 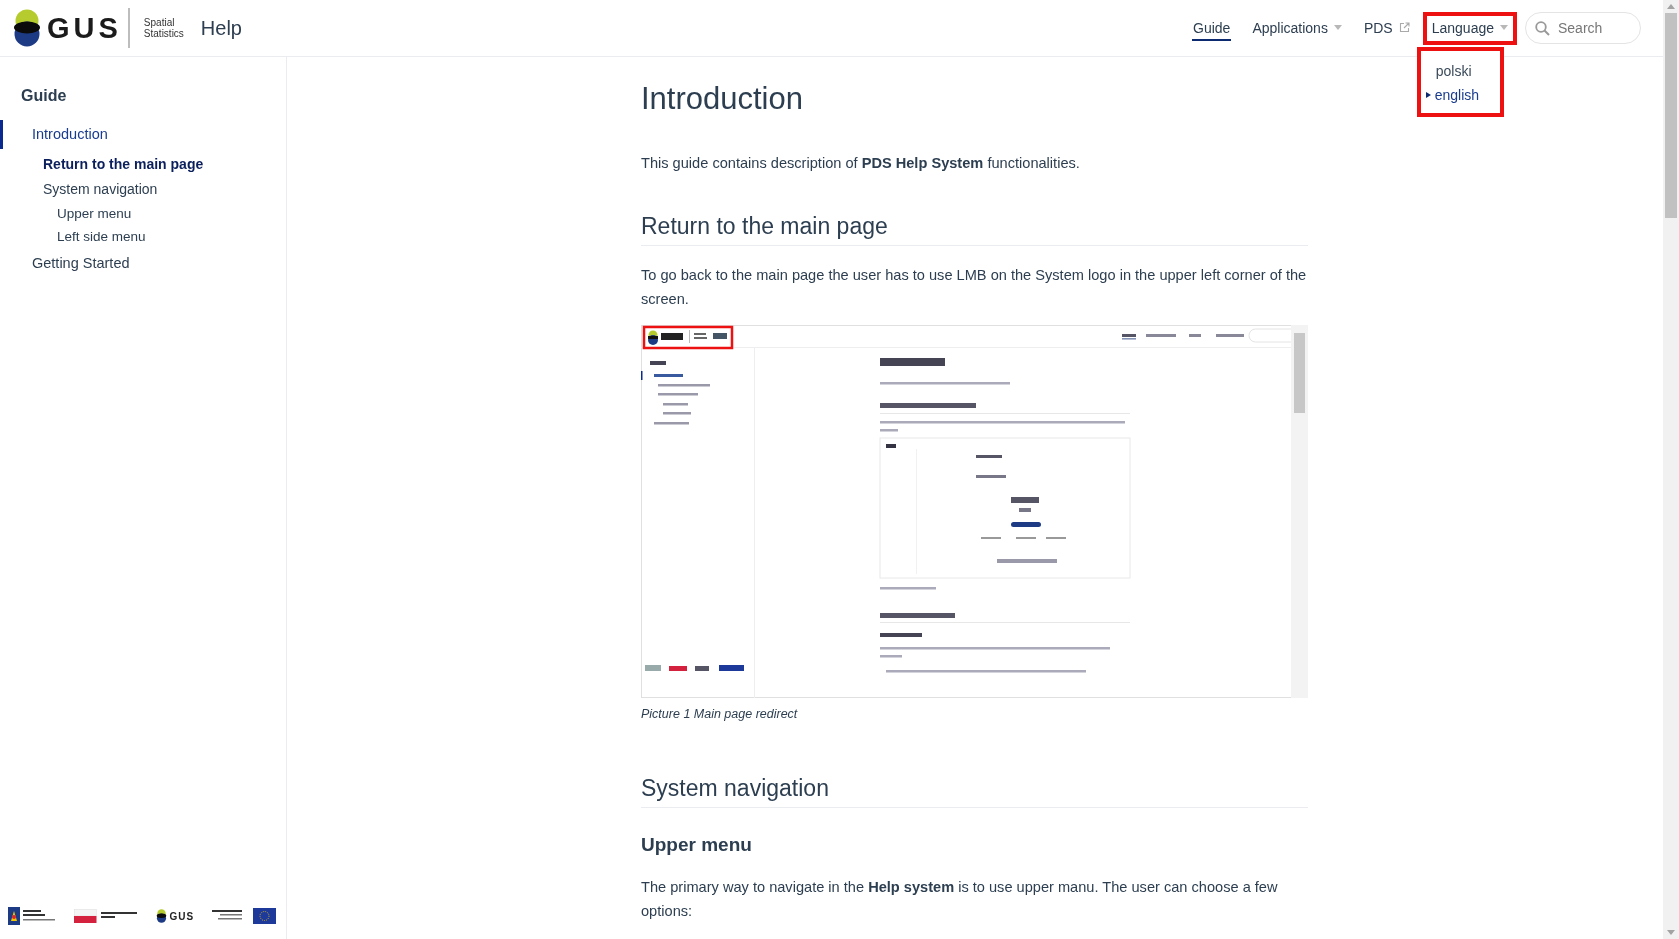 What do you see at coordinates (1386, 28) in the screenshot?
I see `nav-link: PDS` at bounding box center [1386, 28].